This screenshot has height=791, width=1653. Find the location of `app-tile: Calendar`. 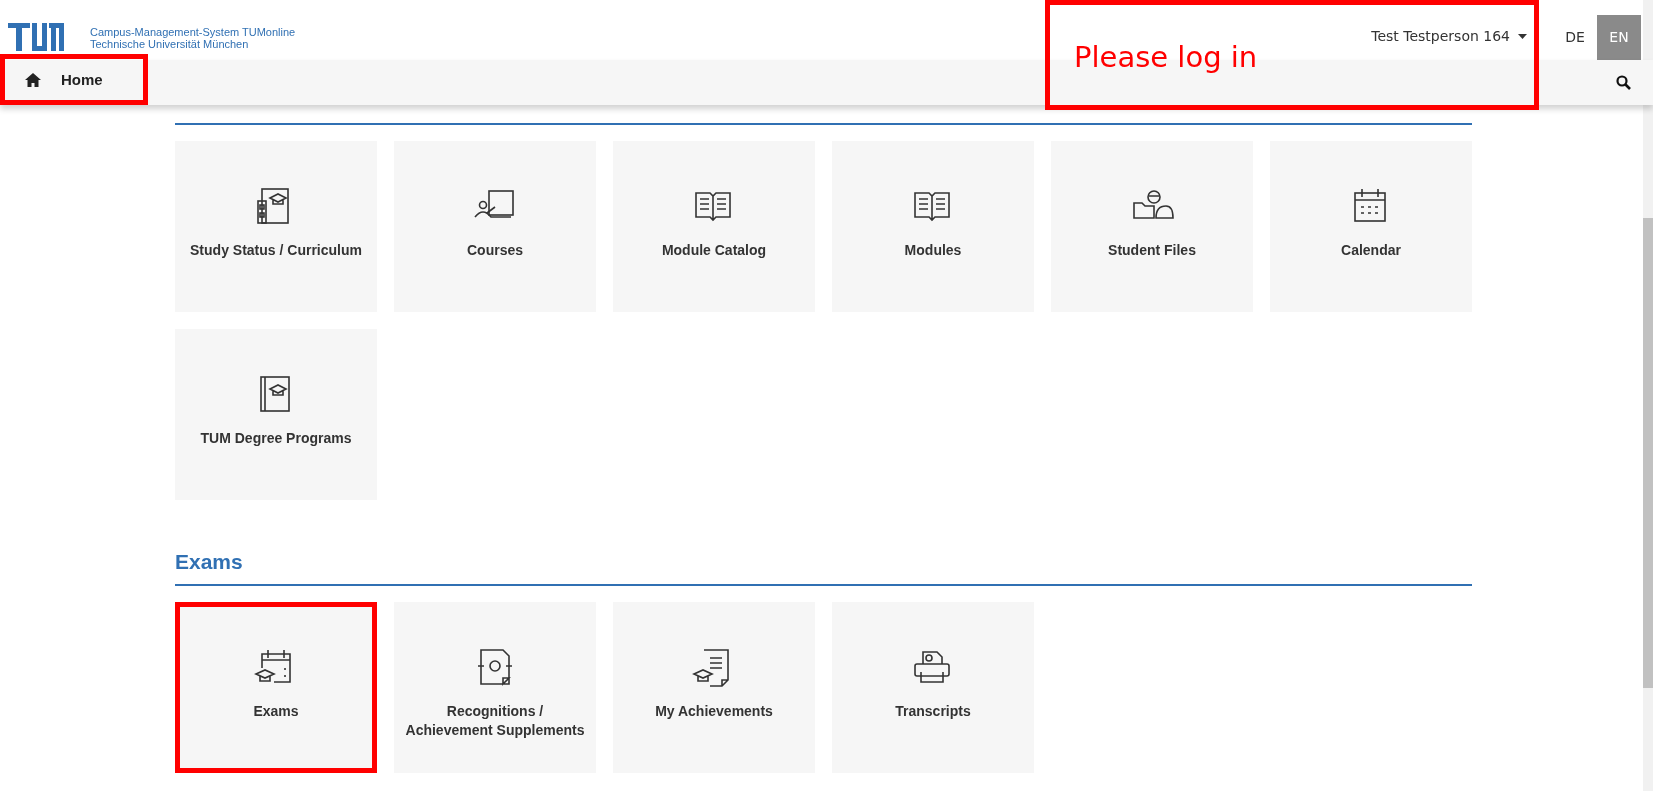

app-tile: Calendar is located at coordinates (1371, 226).